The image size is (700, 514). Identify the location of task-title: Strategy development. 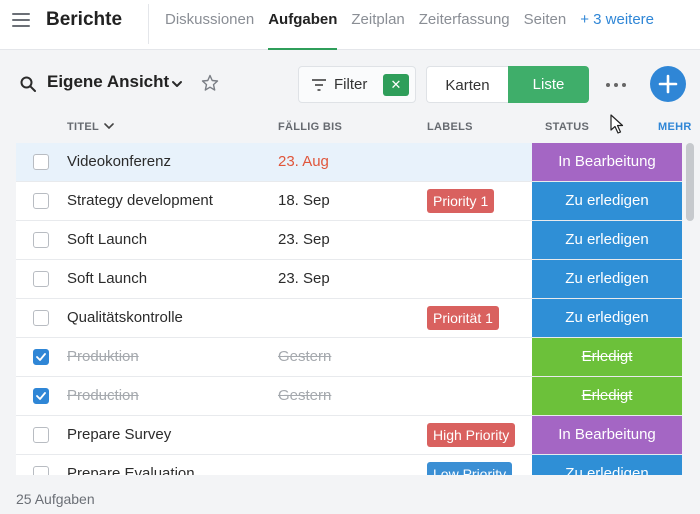
(140, 200).